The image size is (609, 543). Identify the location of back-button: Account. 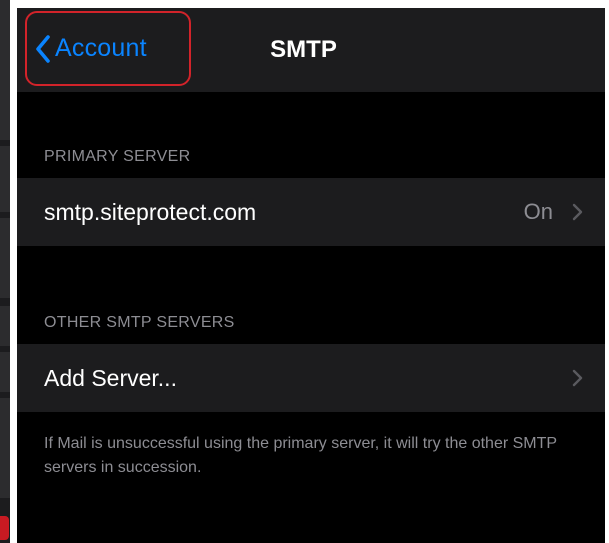
(108, 48).